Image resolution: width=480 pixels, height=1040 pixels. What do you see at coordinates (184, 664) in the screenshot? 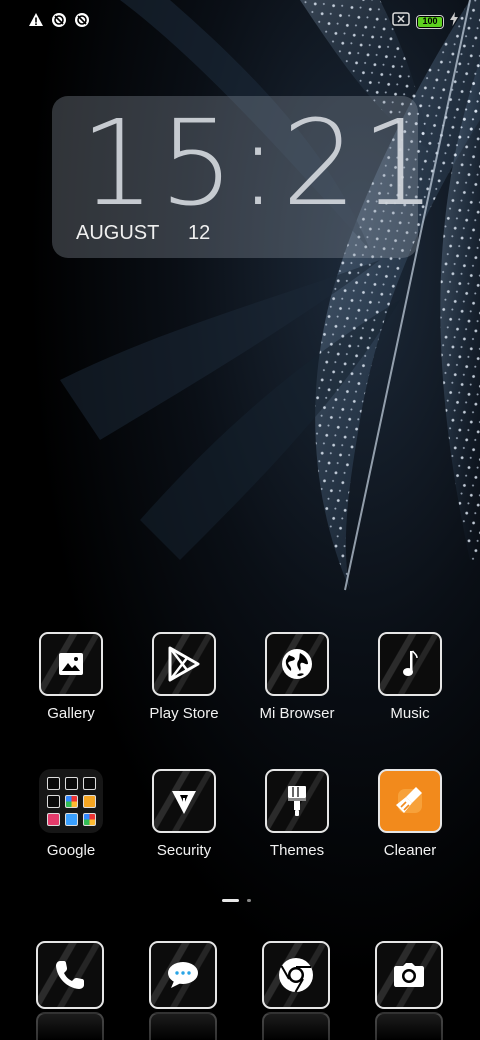
I see `play-store-icon` at bounding box center [184, 664].